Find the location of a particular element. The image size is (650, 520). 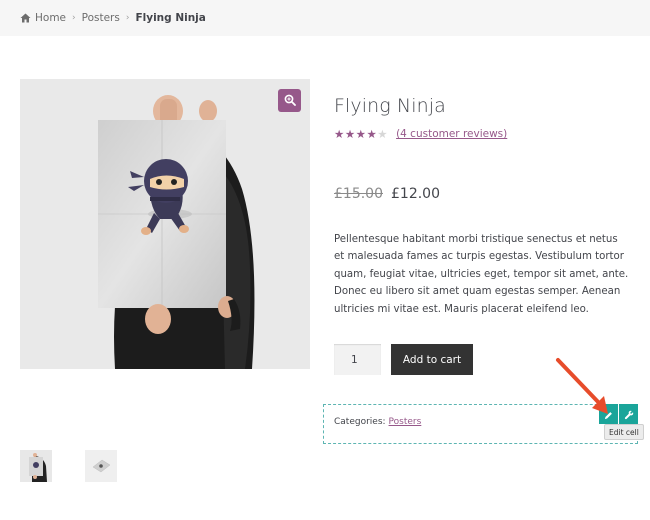

quantity-input is located at coordinates (357, 359).